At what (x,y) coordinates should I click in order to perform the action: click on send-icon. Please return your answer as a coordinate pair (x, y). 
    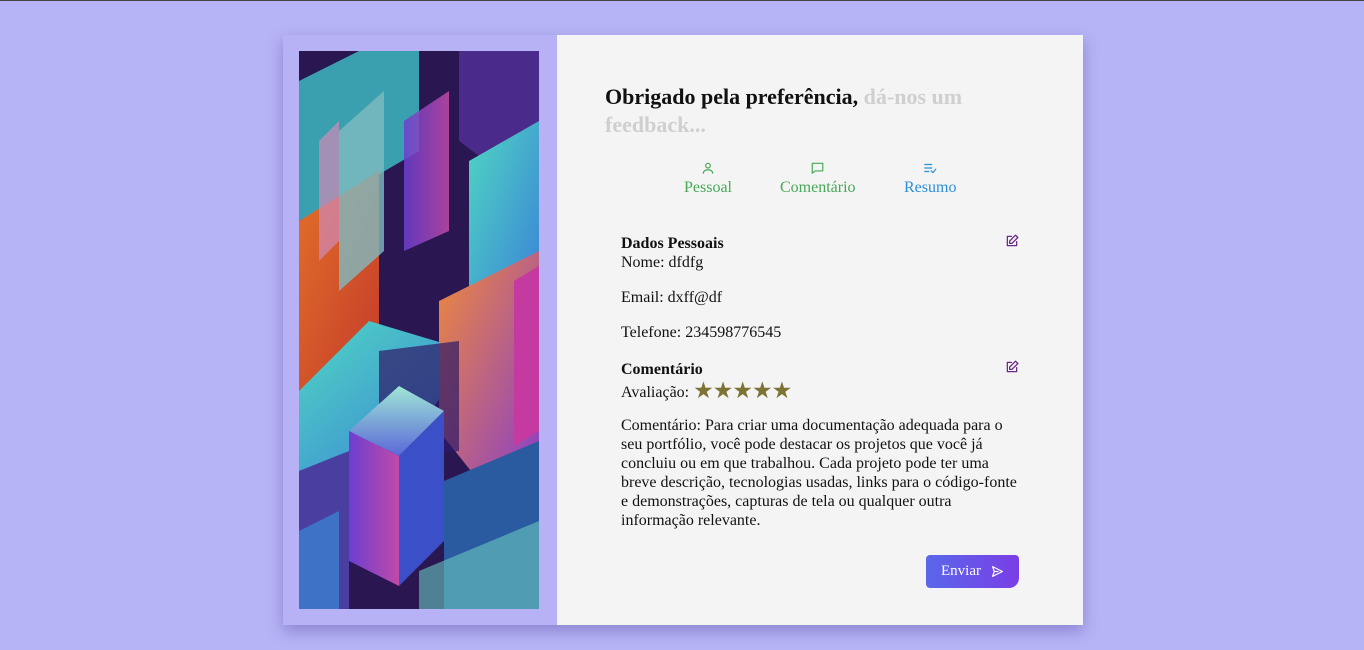
    Looking at the image, I should click on (997, 571).